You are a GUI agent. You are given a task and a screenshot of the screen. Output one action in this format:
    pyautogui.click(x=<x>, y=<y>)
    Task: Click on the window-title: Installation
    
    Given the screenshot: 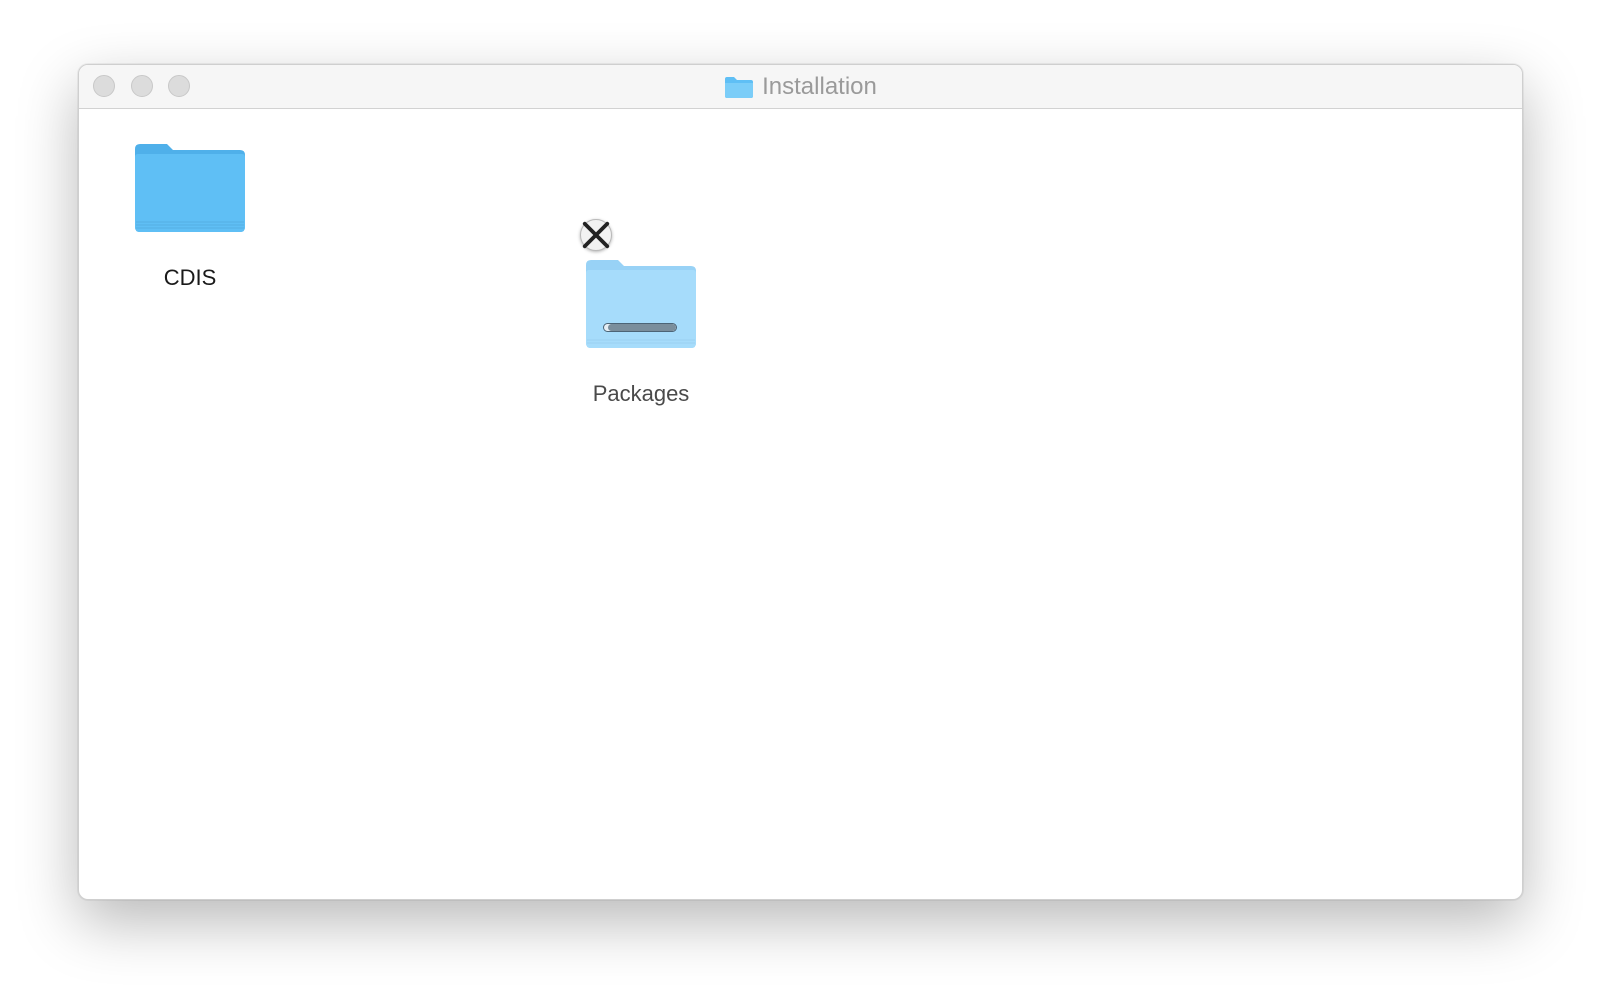 What is the action you would take?
    pyautogui.click(x=800, y=86)
    